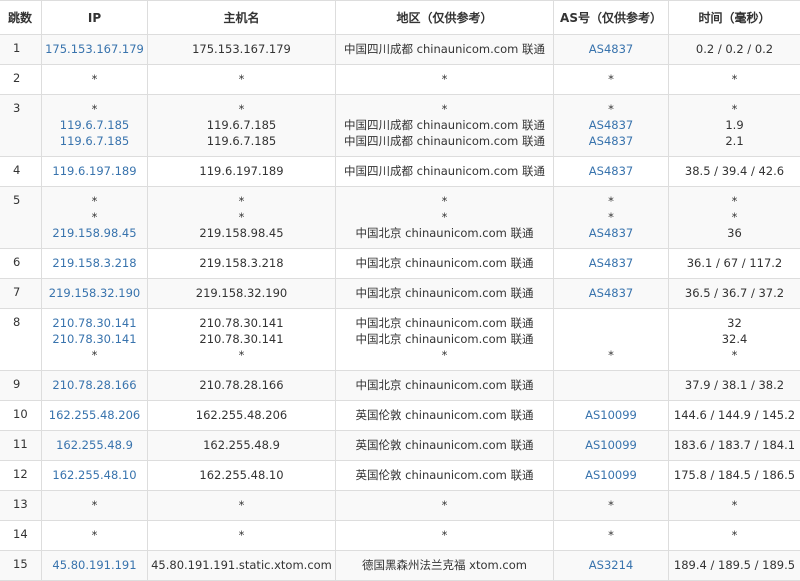  I want to click on time-cell: 0.2 / 0.2 / 0.2, so click(734, 50).